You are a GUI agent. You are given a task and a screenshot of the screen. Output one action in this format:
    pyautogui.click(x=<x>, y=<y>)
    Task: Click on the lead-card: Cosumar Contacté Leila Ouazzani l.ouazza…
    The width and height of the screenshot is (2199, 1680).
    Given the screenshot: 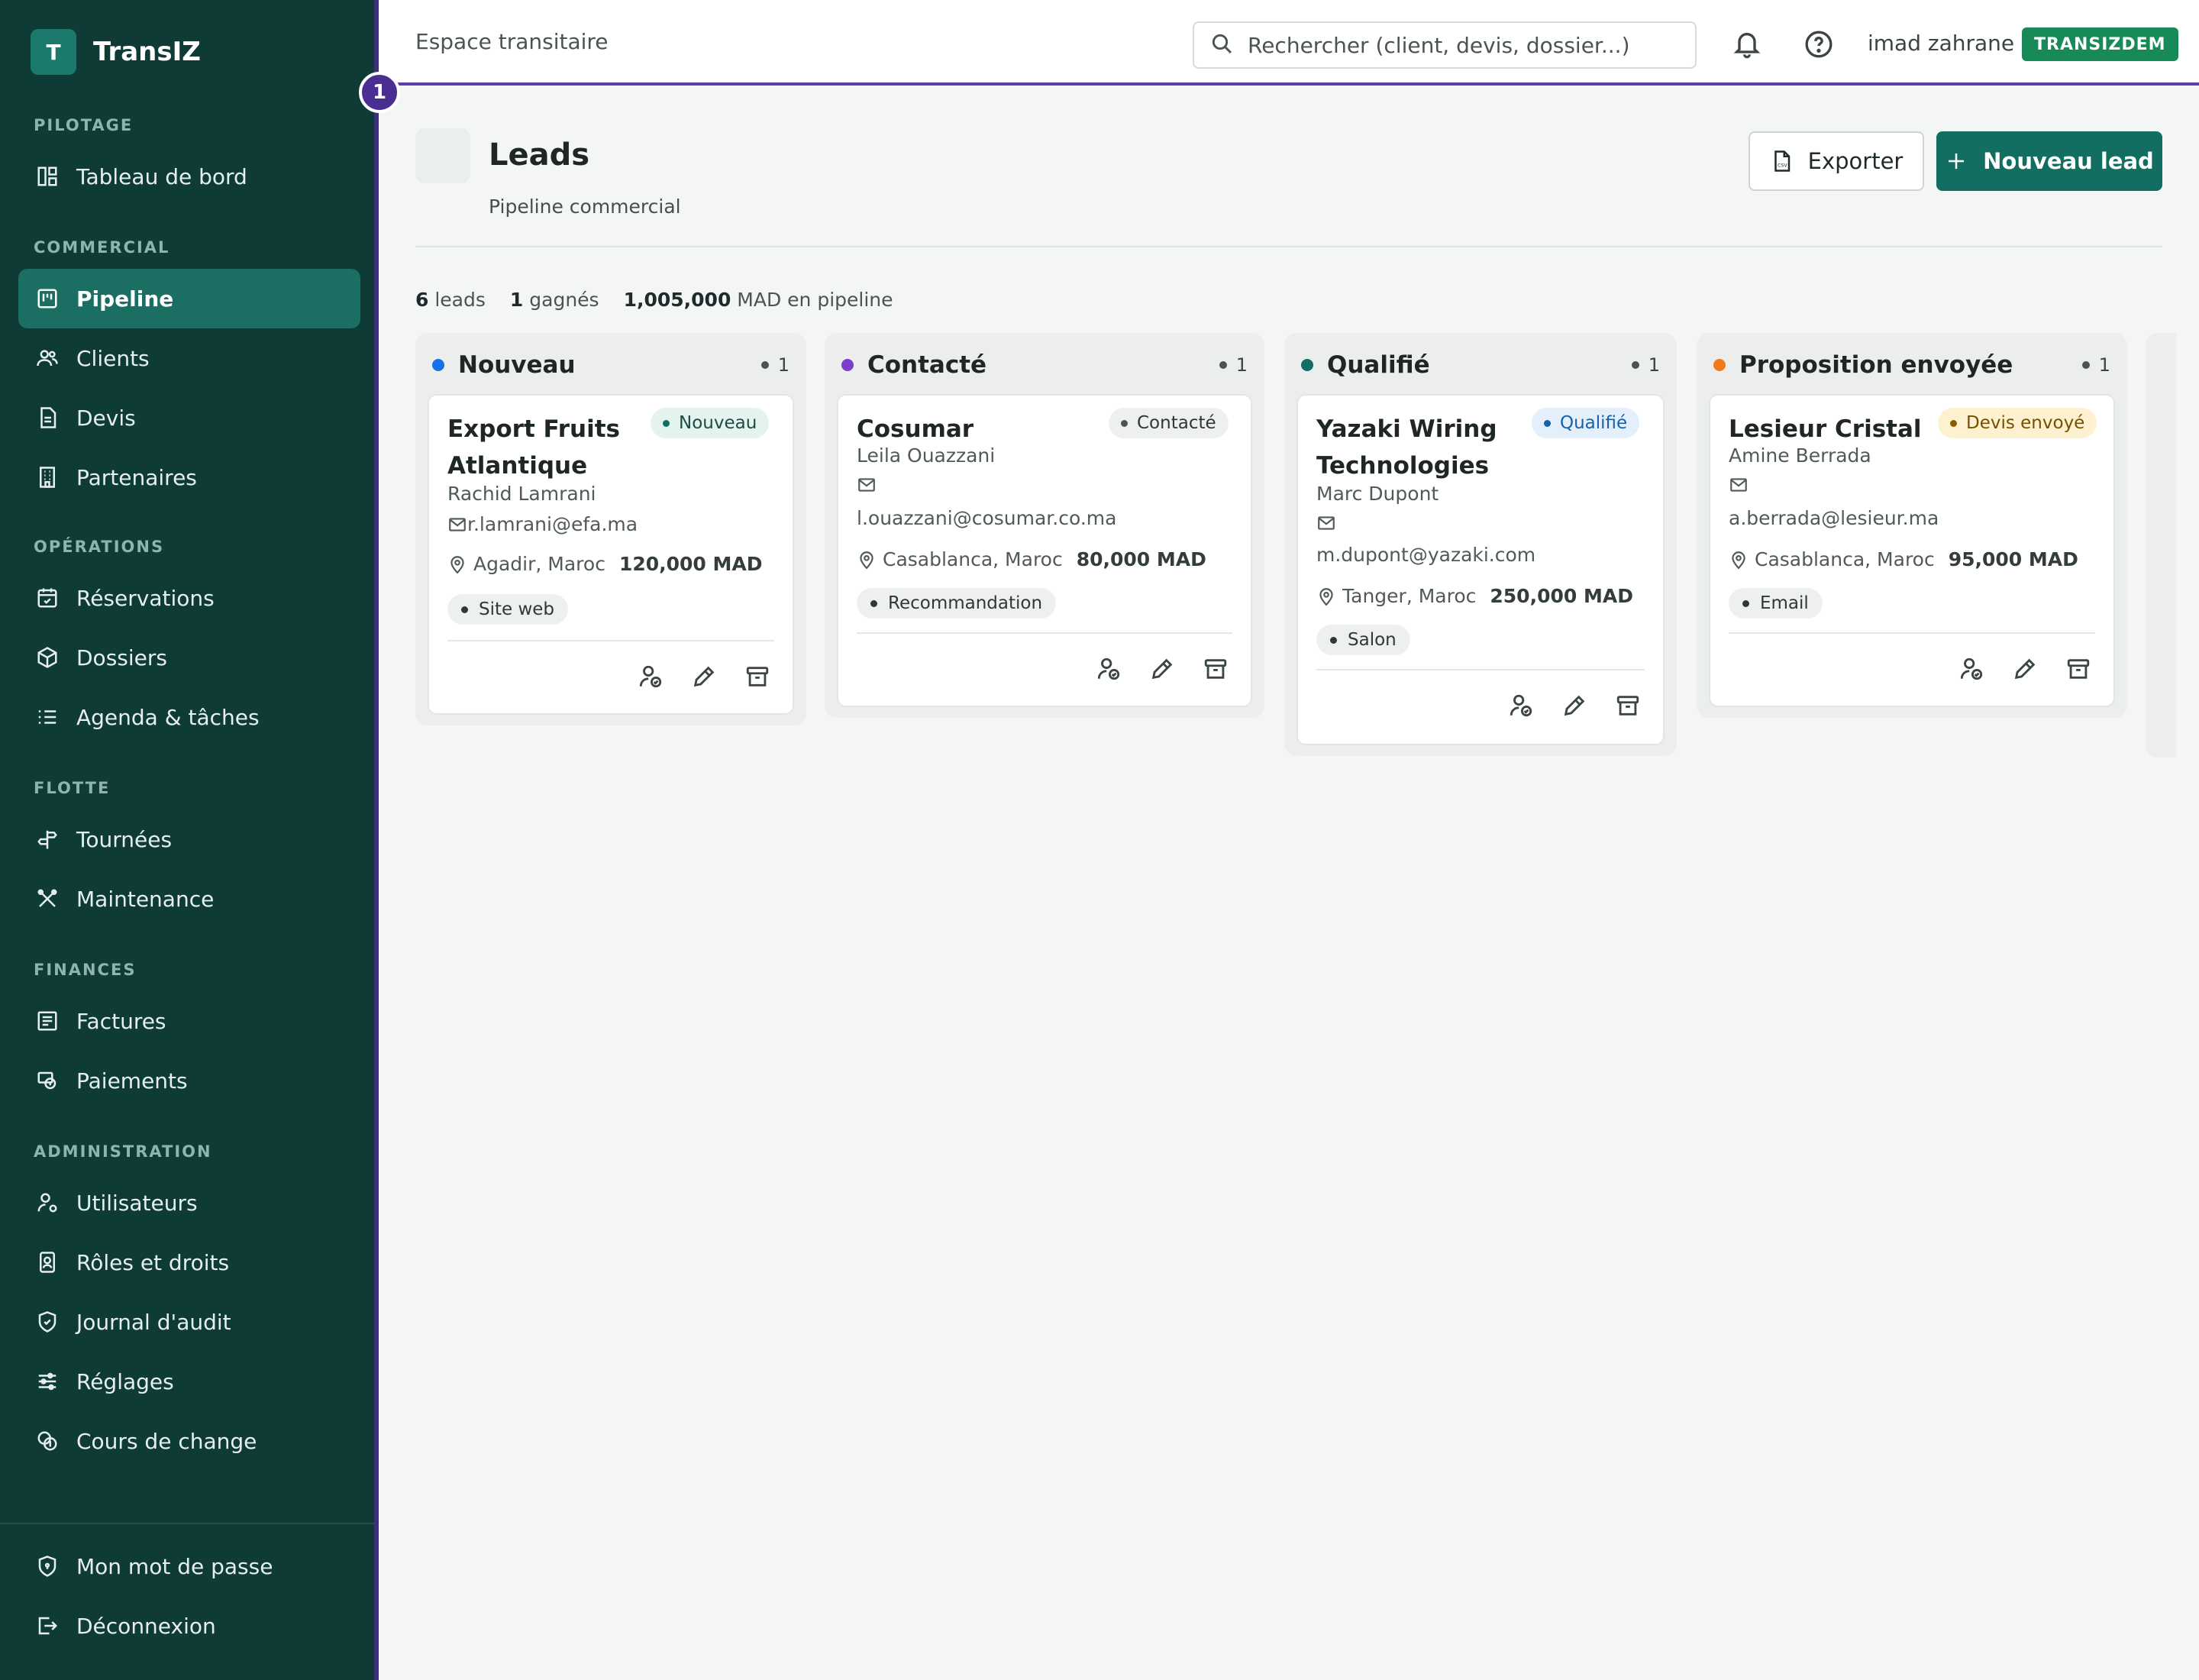 What is the action you would take?
    pyautogui.click(x=1045, y=550)
    